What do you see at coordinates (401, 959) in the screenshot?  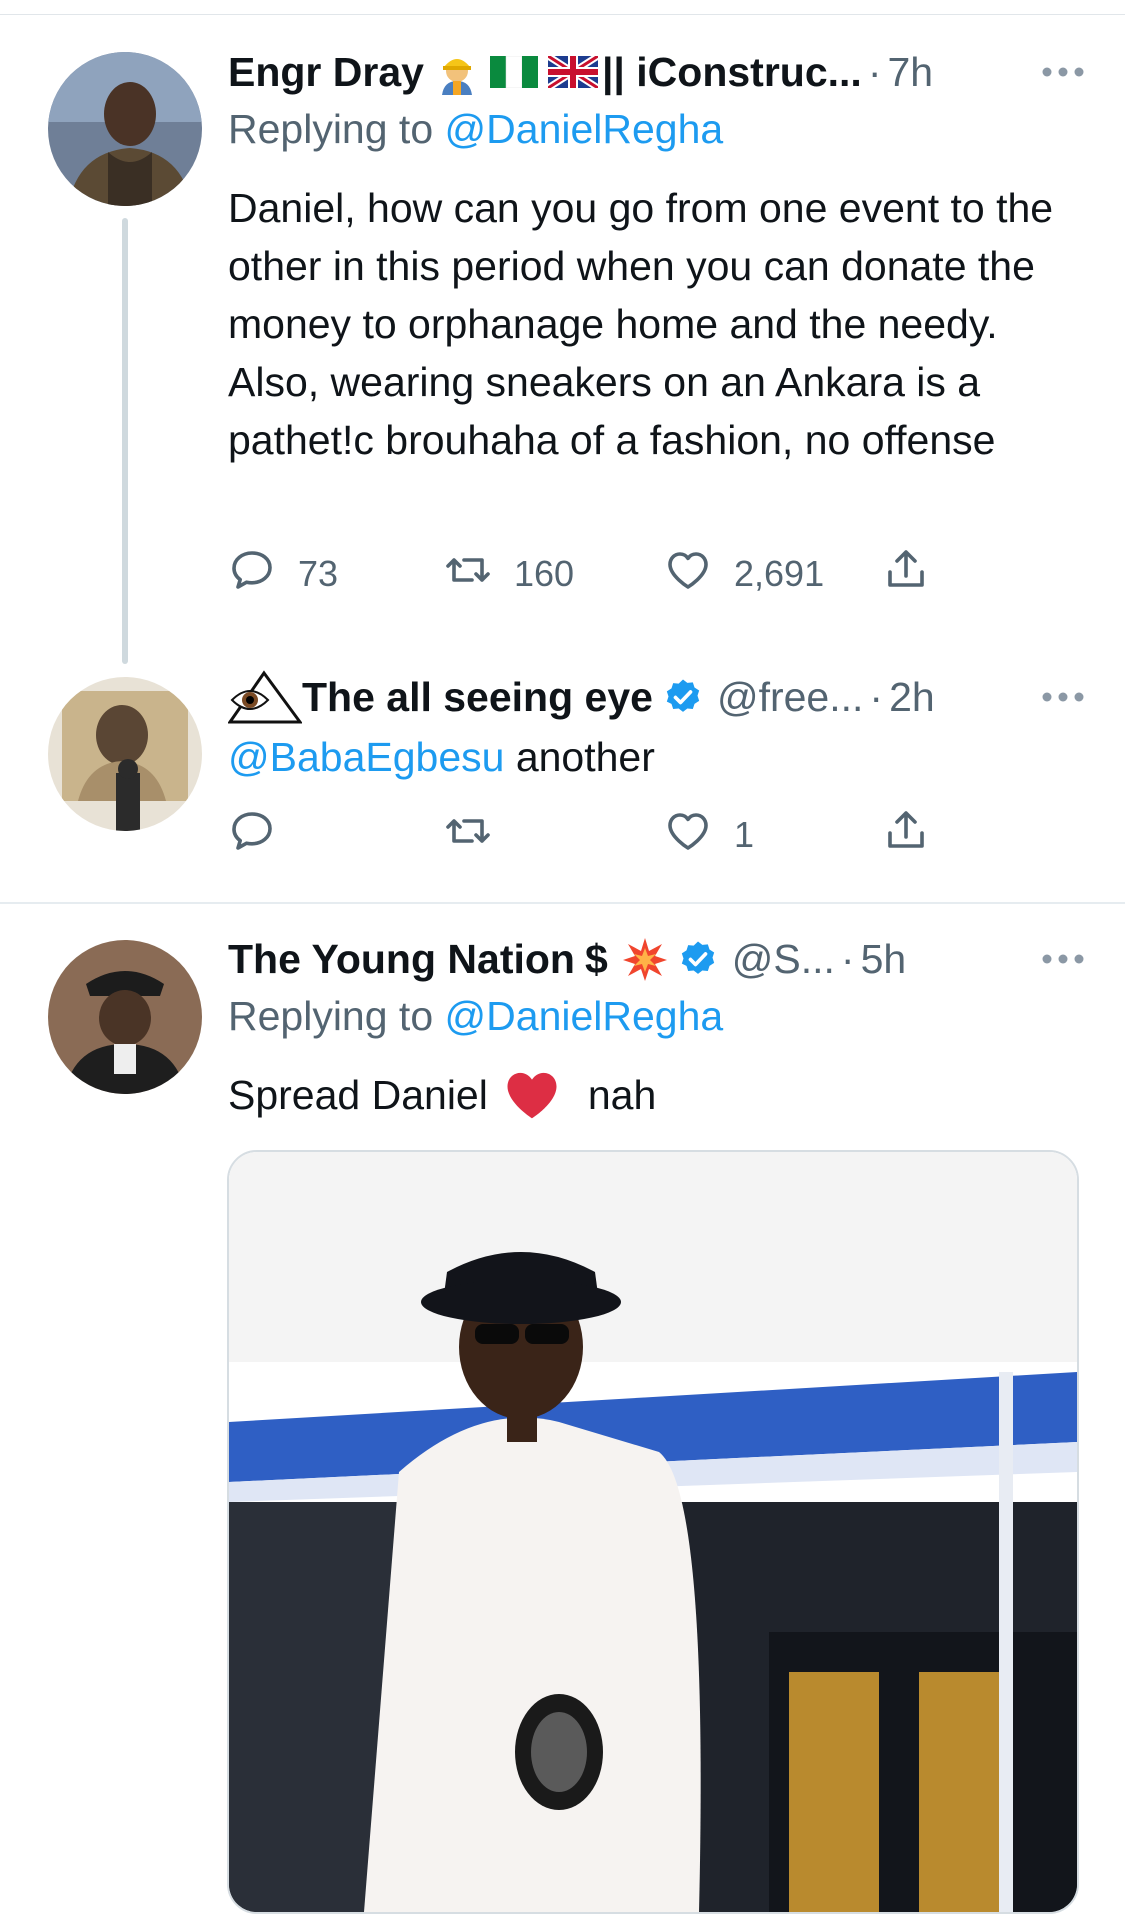 I see `display-name: The Young Nation` at bounding box center [401, 959].